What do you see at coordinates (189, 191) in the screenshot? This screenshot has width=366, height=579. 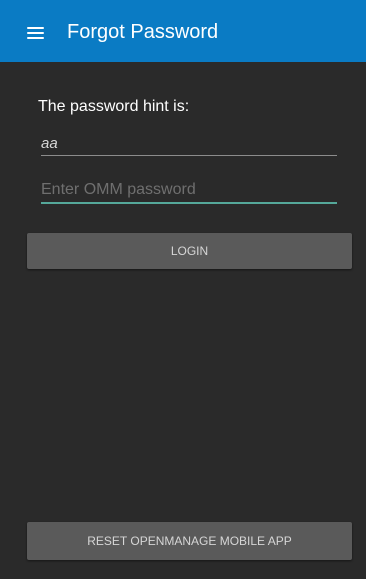 I see `omm-password-input` at bounding box center [189, 191].